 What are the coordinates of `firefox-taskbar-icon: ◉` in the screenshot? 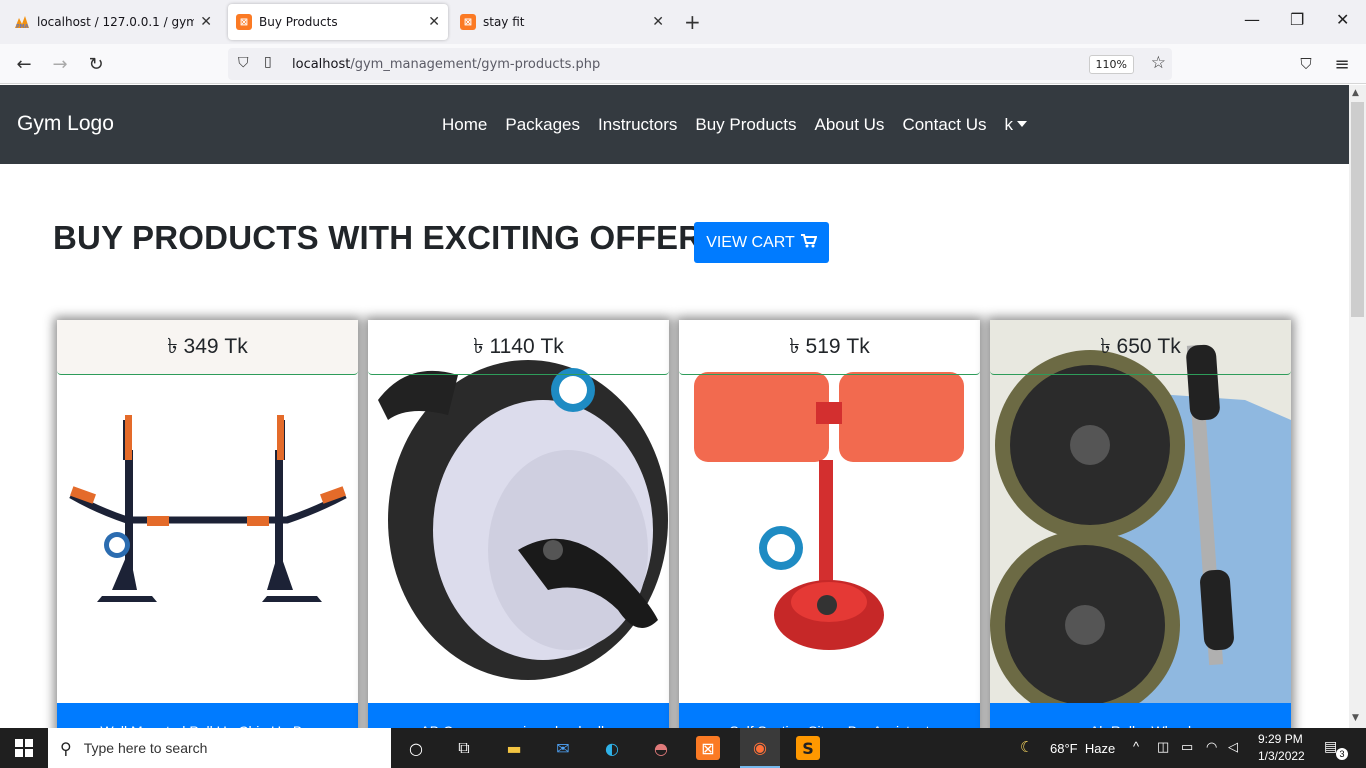 It's located at (760, 748).